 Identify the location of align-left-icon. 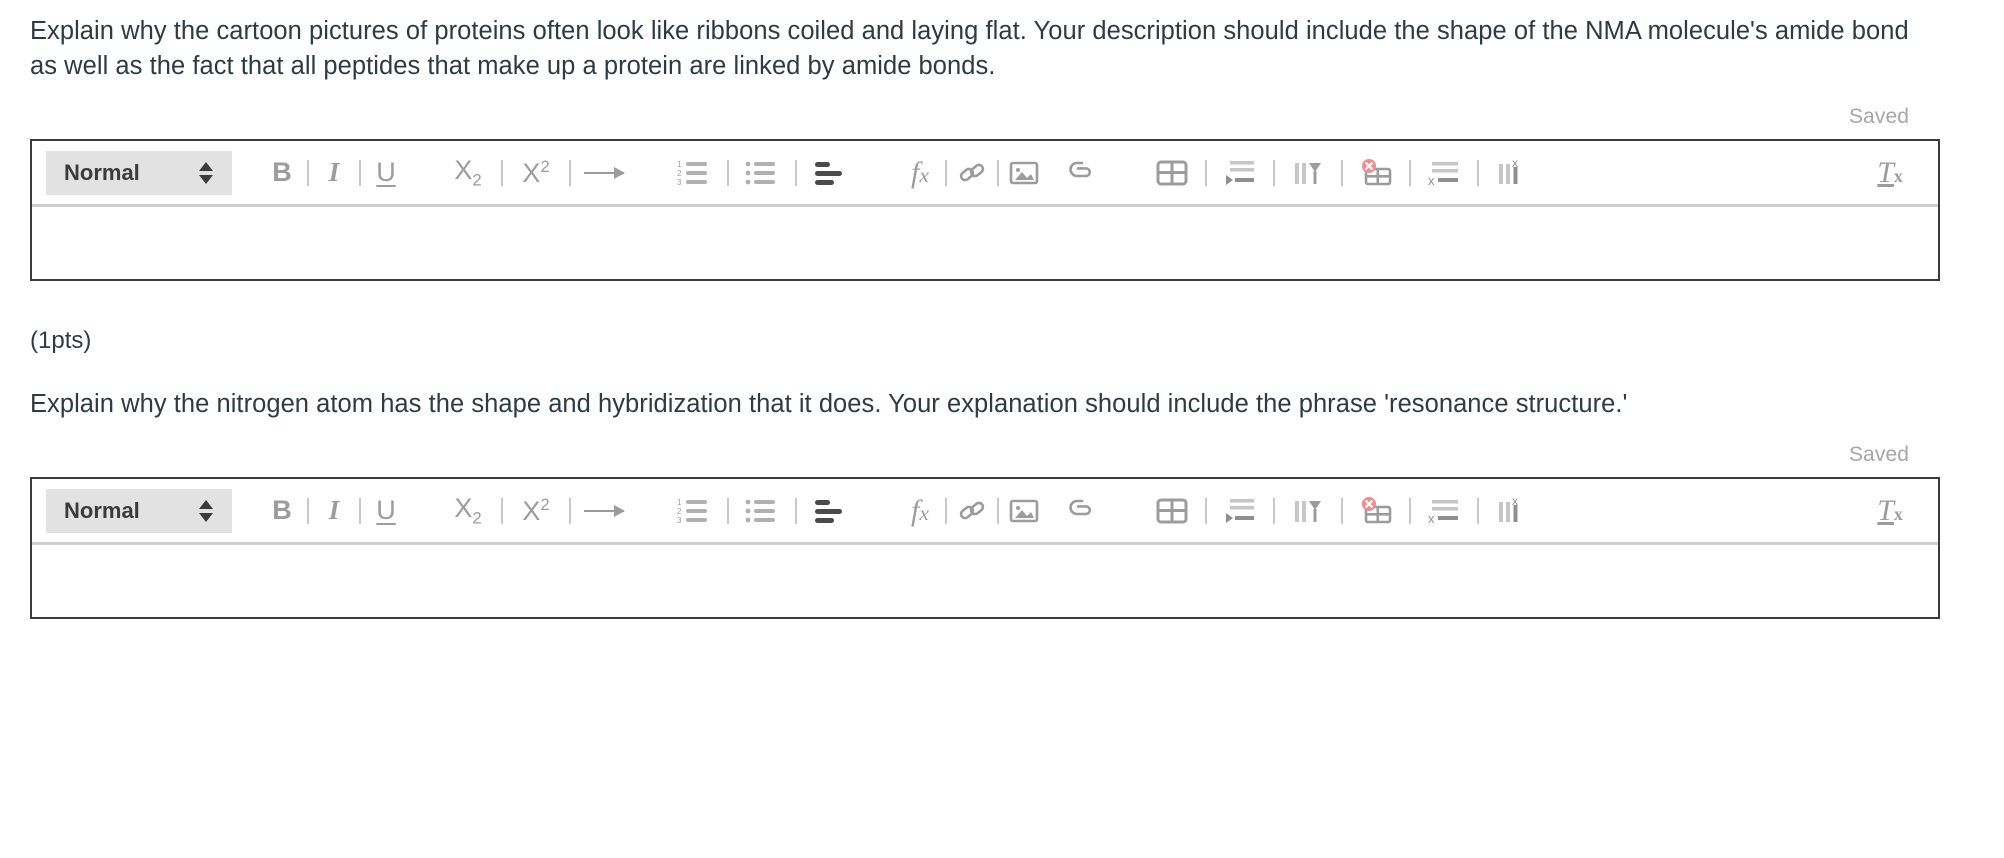
(828, 511).